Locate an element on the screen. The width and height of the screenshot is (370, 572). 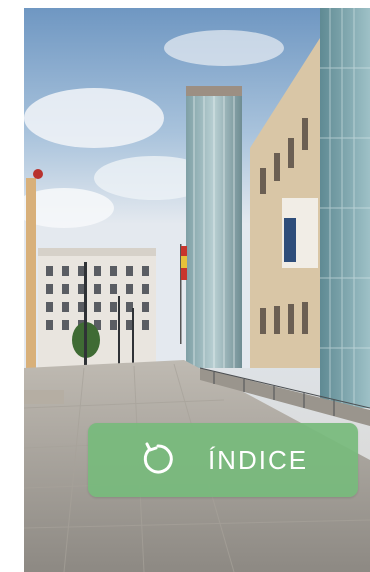
index-button: ÍNDICE is located at coordinates (223, 460).